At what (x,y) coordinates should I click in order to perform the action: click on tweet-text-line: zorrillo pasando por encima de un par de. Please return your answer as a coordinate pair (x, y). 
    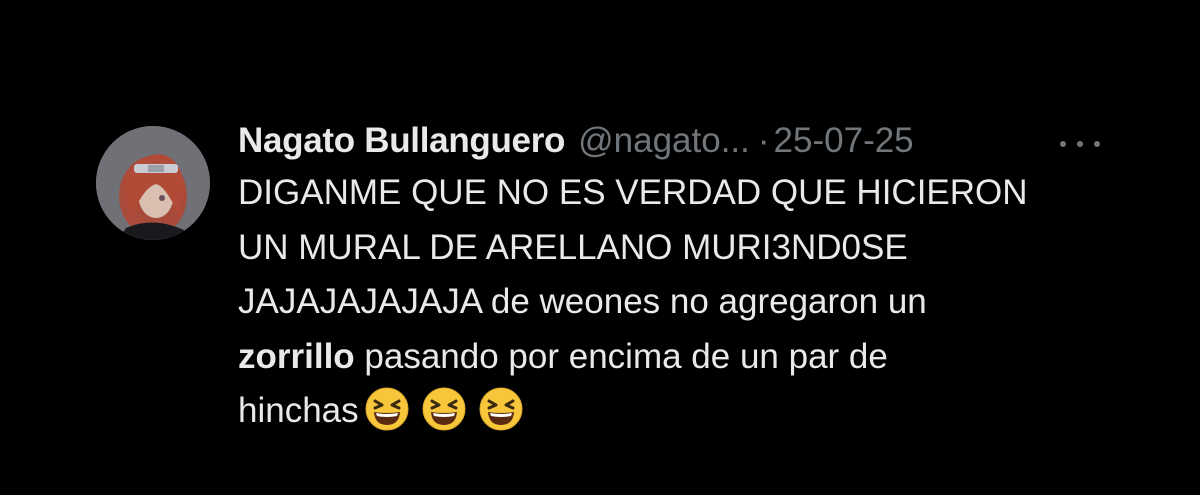
    Looking at the image, I should click on (688, 357).